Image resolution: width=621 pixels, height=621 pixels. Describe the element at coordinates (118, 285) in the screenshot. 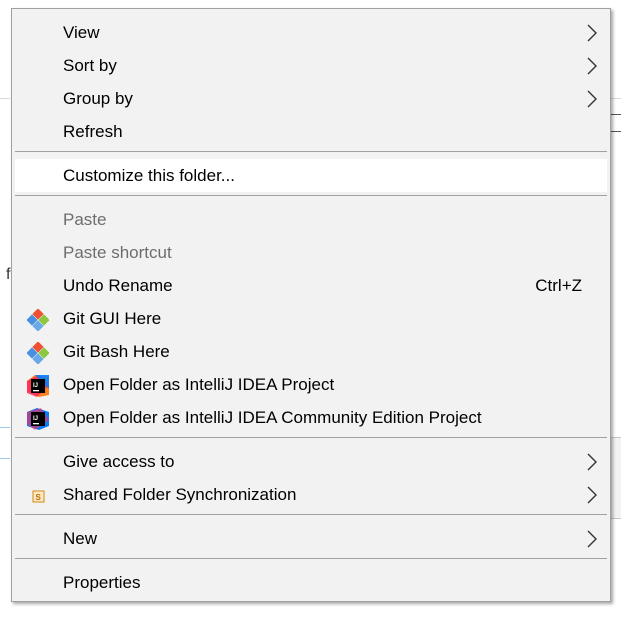

I see `menu-item-label: Undo Rename` at that location.